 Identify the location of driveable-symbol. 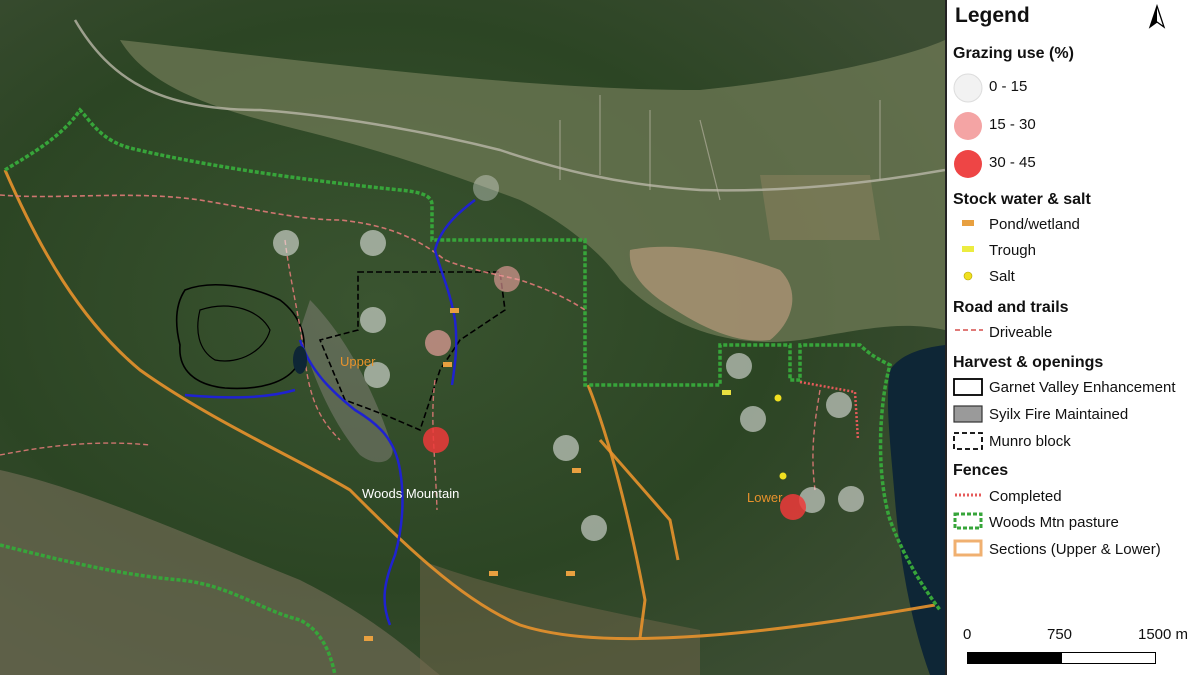
(969, 330).